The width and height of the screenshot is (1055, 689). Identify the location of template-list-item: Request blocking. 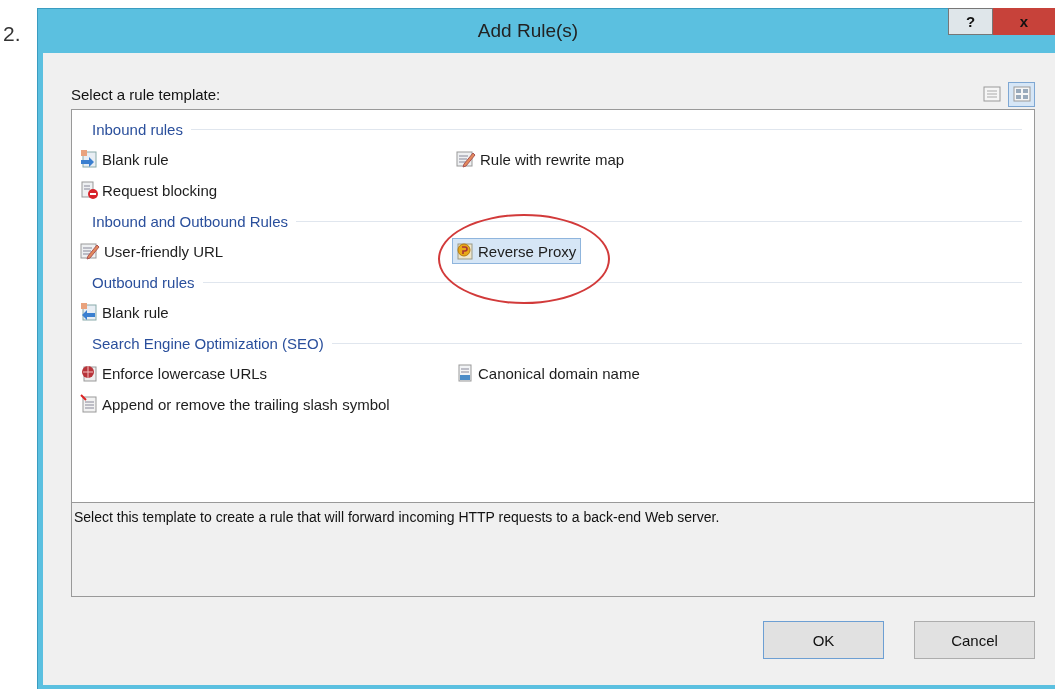
(149, 190).